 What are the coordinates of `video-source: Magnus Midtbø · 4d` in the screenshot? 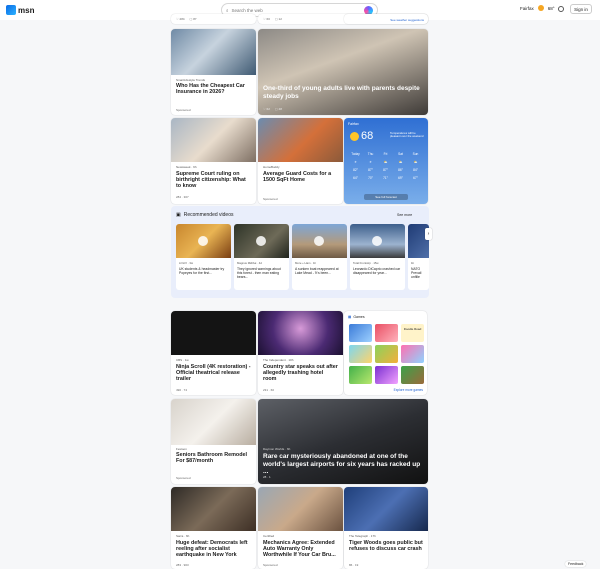 It's located at (249, 263).